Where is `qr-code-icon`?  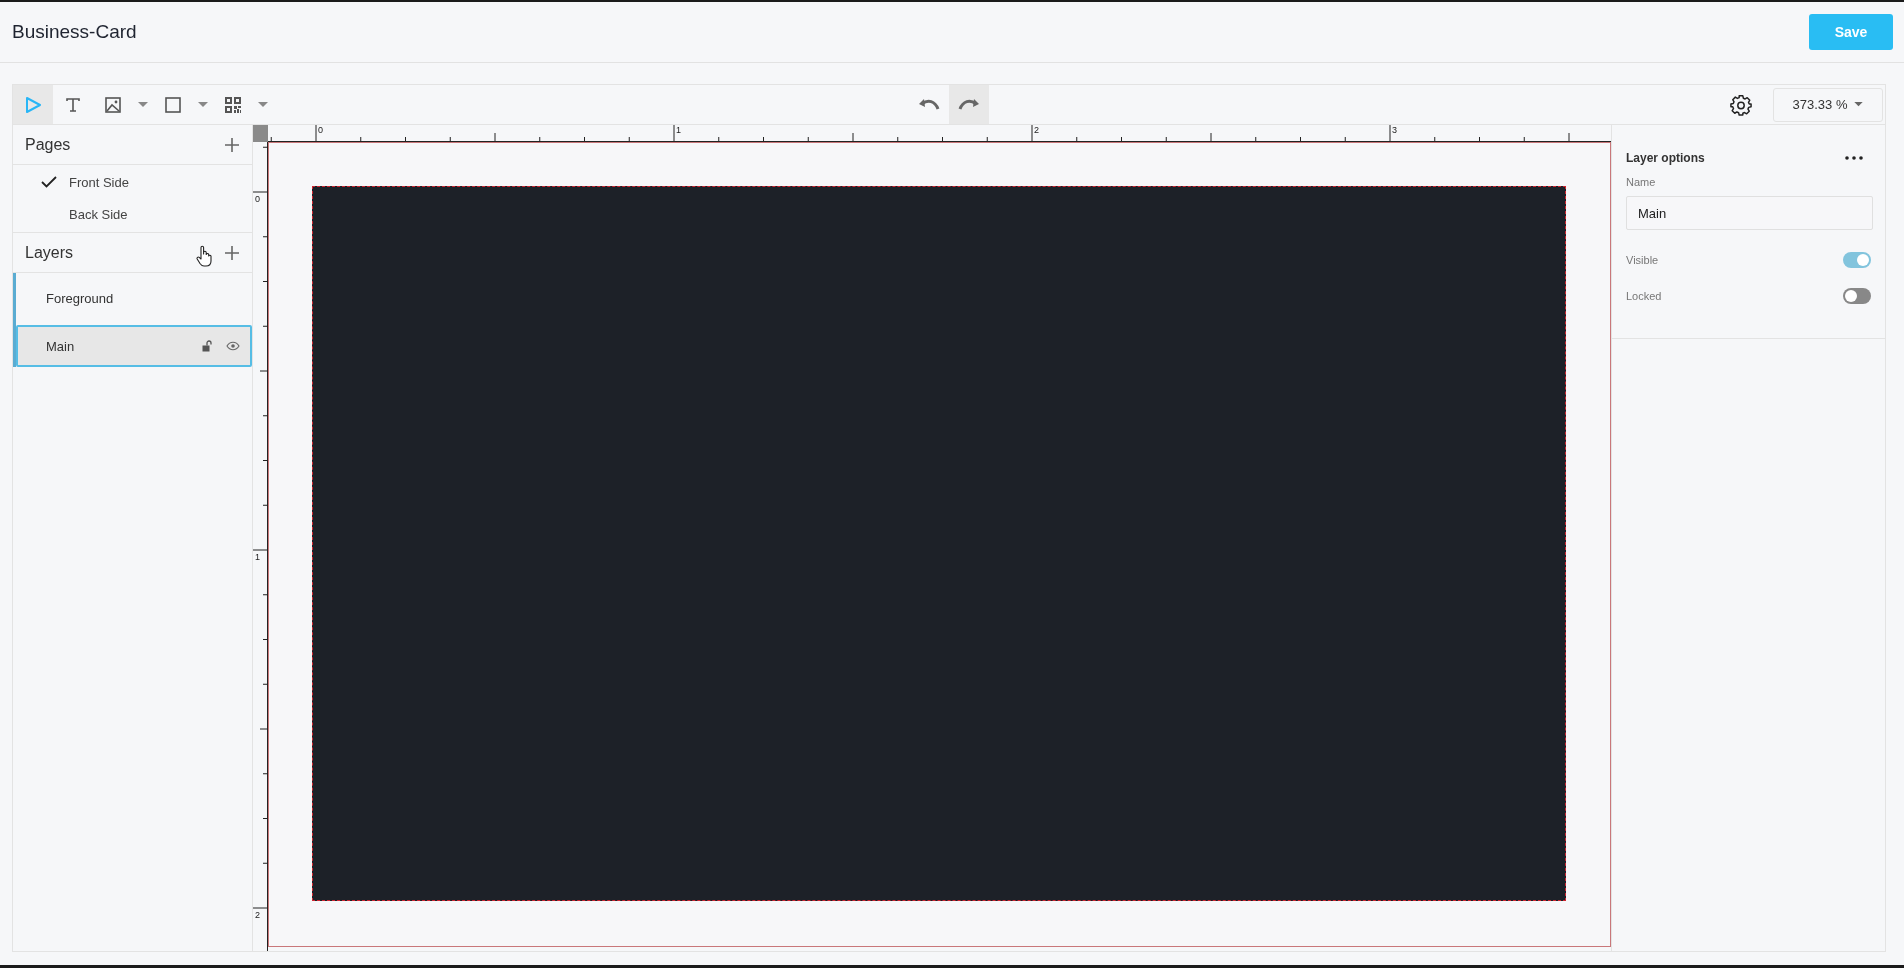 qr-code-icon is located at coordinates (233, 104).